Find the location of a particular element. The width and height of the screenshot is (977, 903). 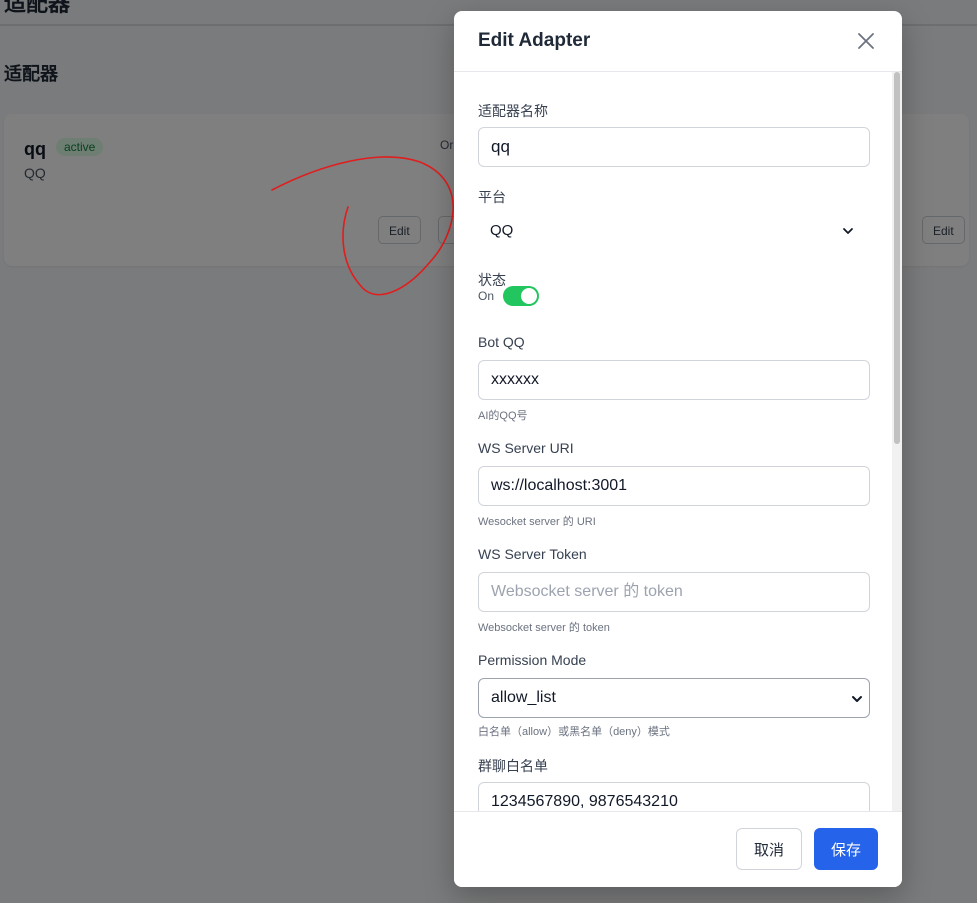

close-icon is located at coordinates (866, 41).